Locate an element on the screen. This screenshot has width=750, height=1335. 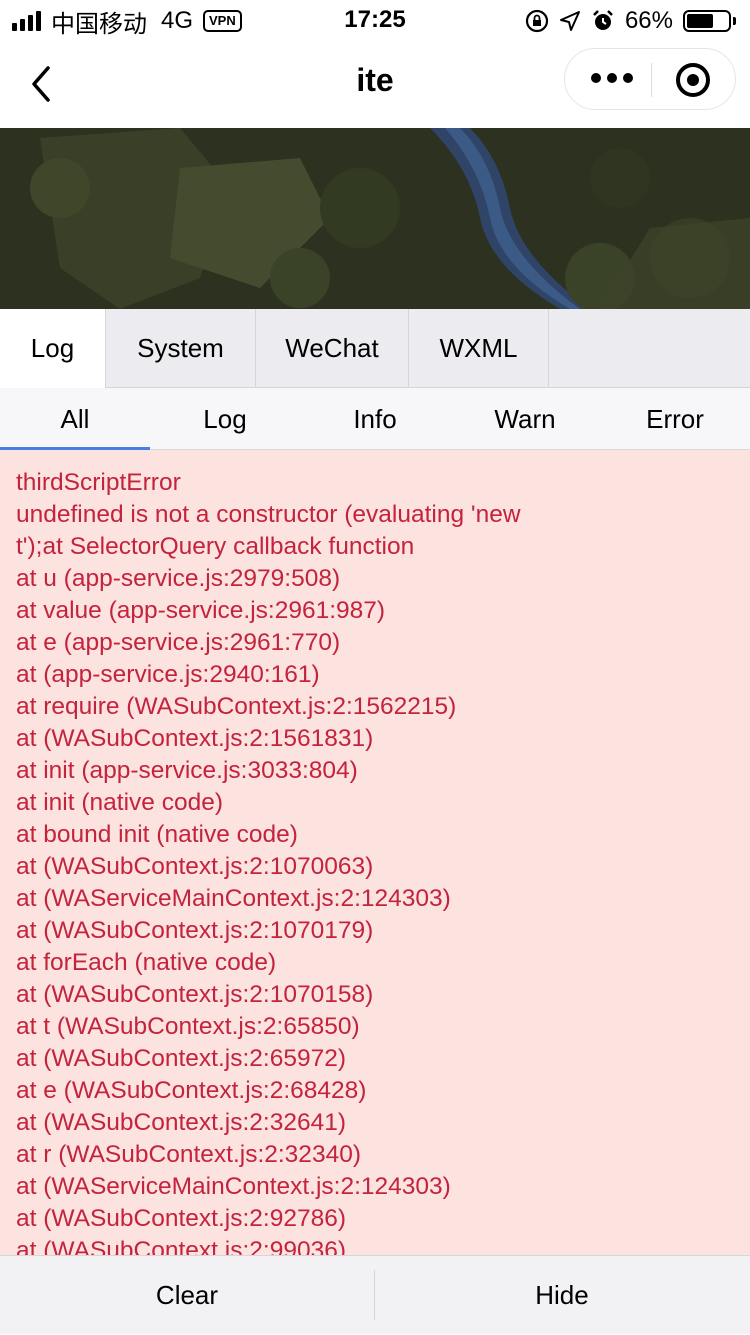
log-line: at (WASubContext.js:2:1561831) is located at coordinates (195, 738).